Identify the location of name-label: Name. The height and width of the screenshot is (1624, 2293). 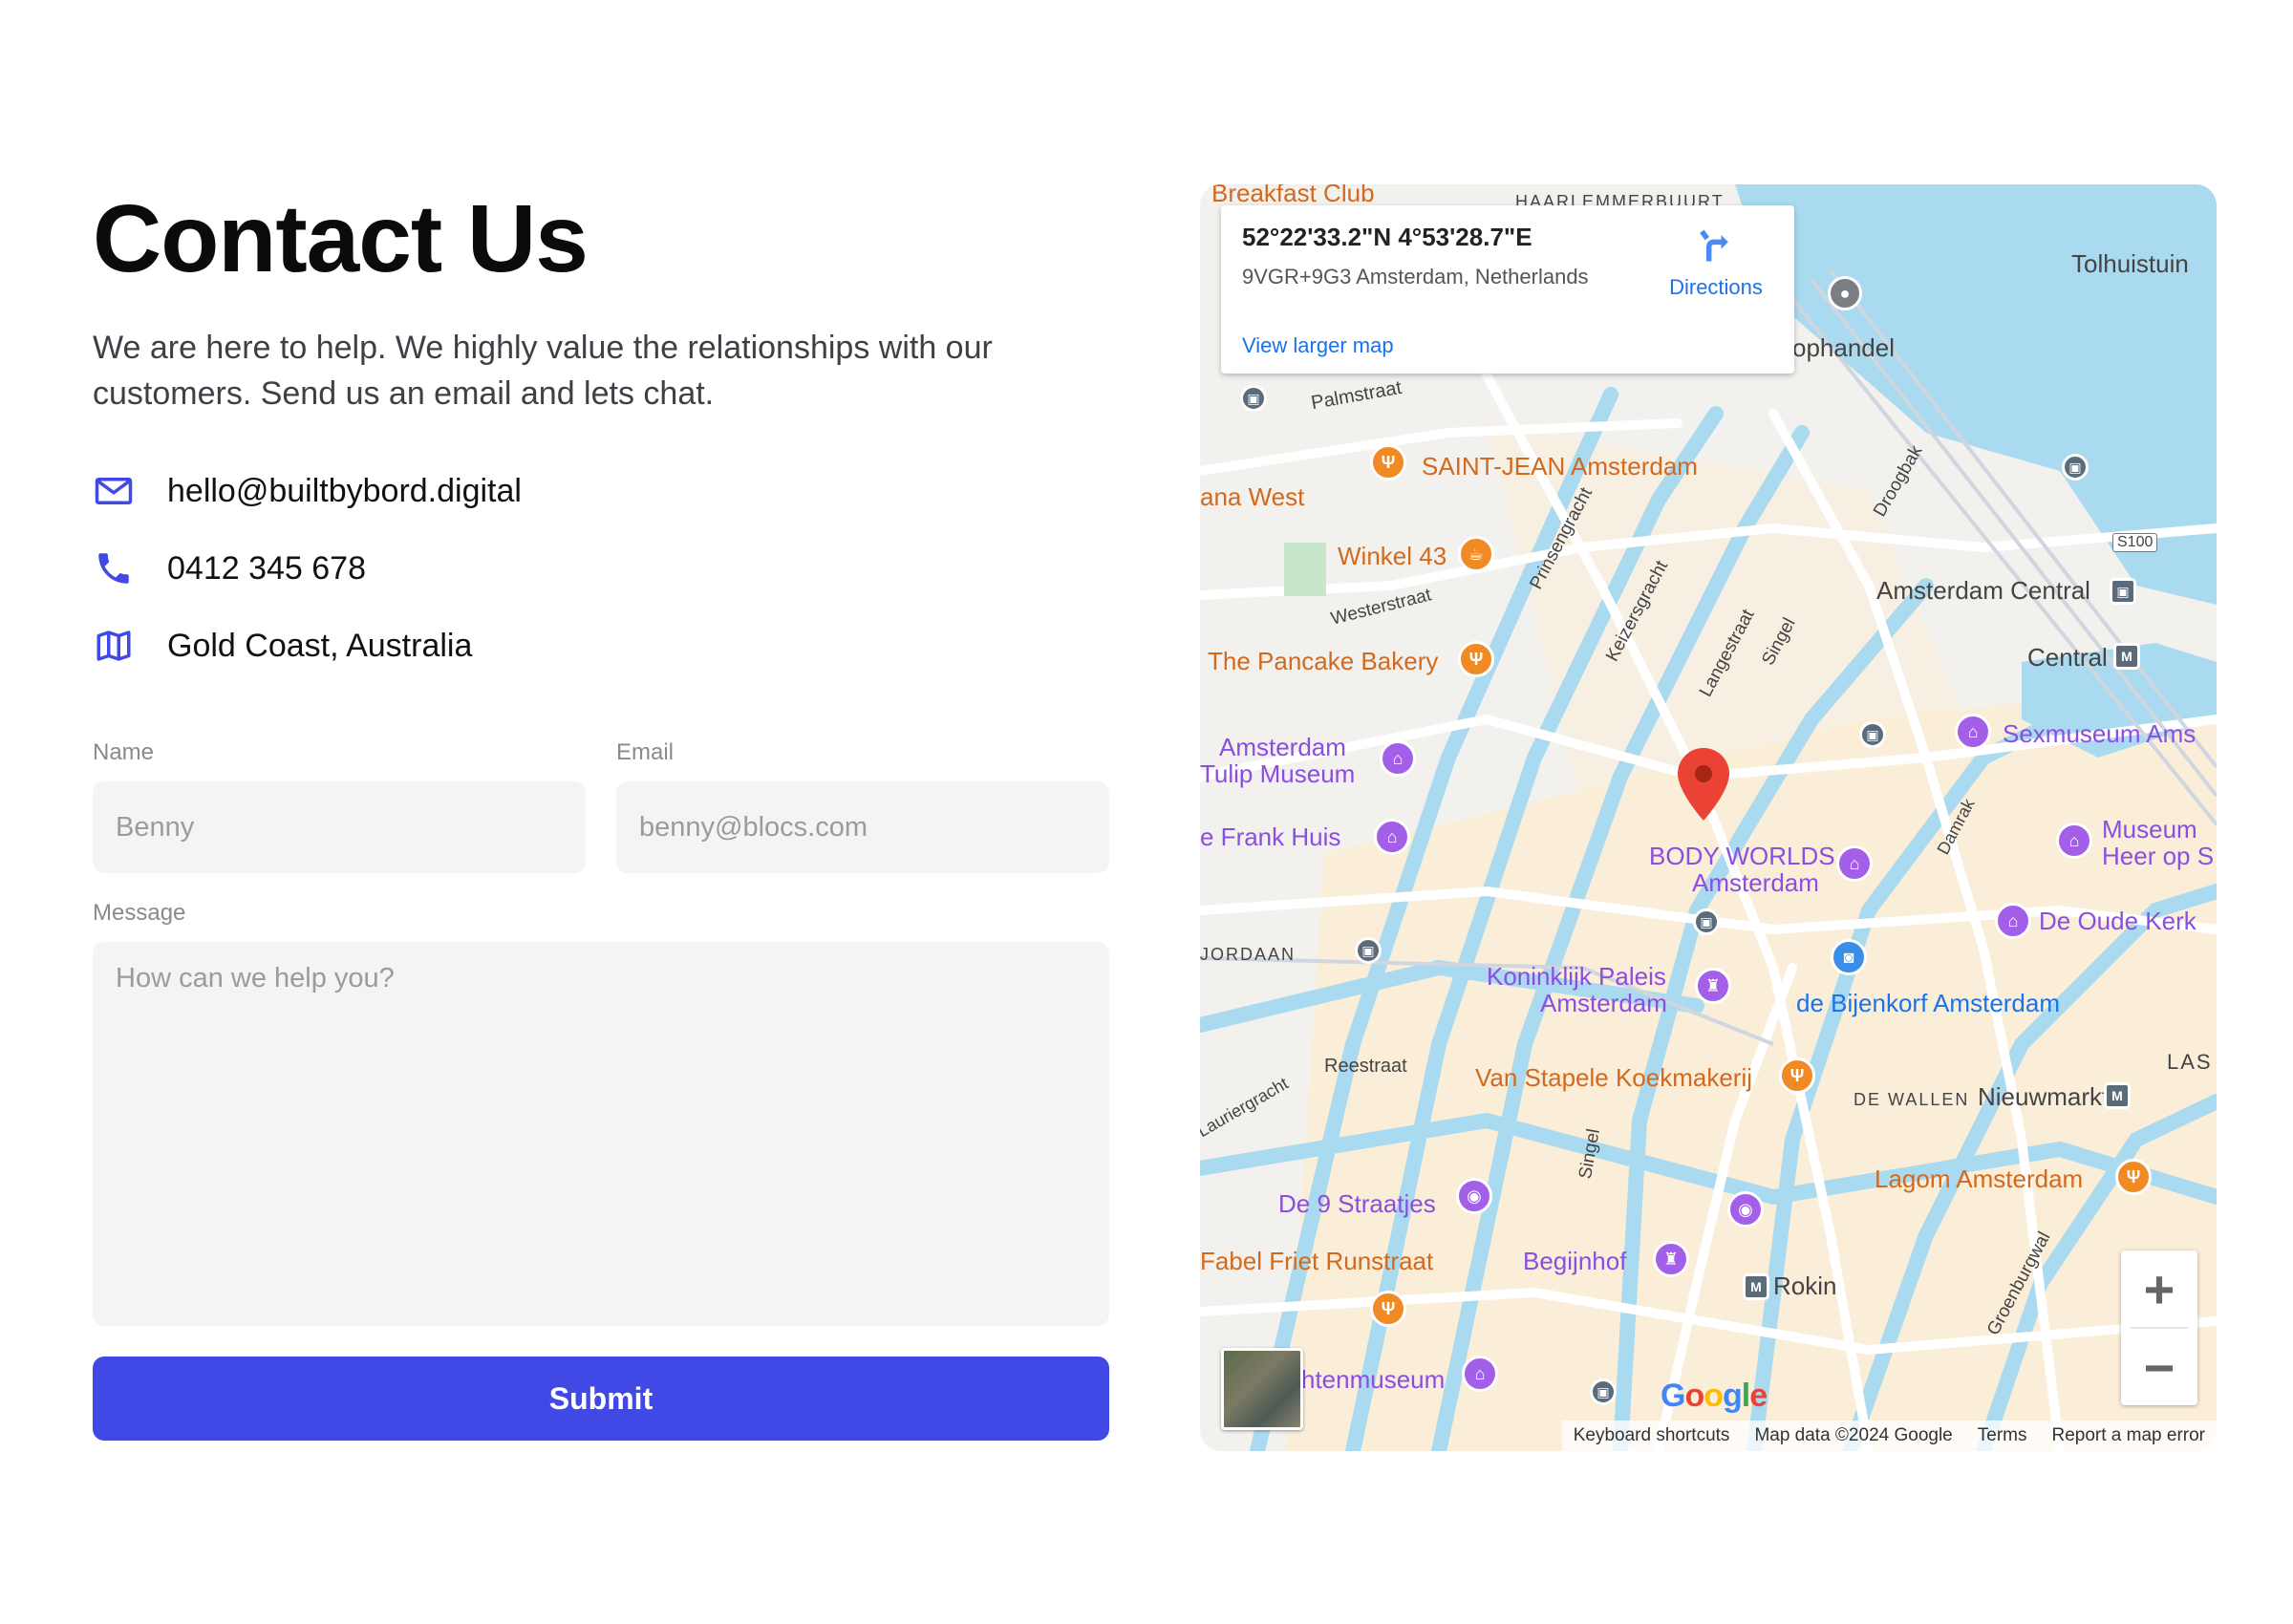
(124, 752).